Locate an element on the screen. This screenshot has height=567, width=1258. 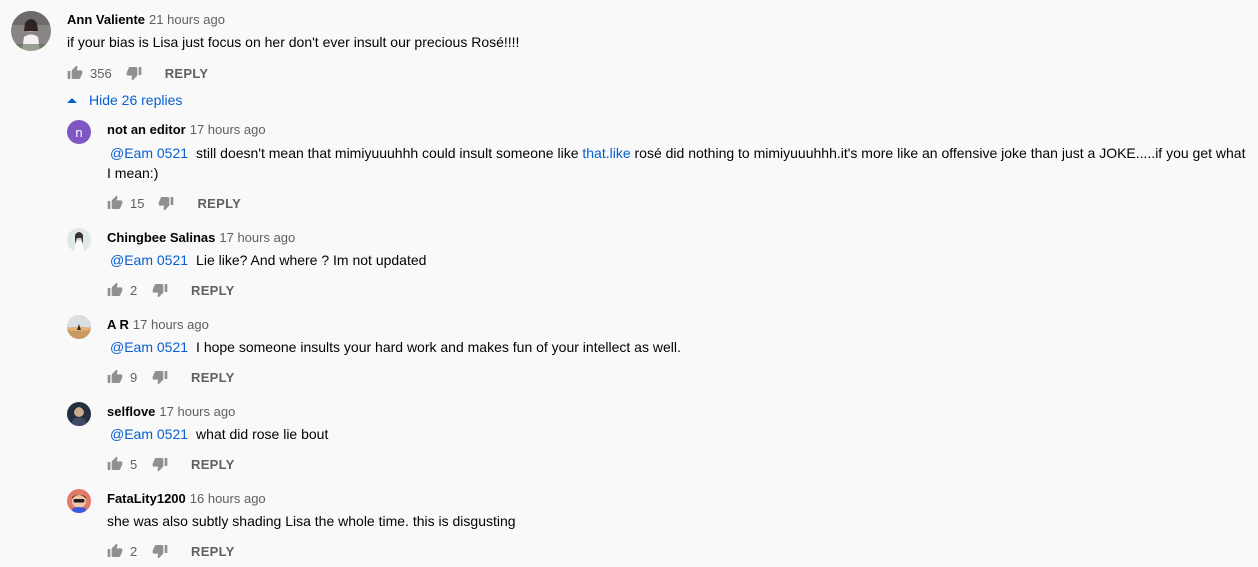
author-line: Ann Valiente 21 hours ago is located at coordinates (146, 20).